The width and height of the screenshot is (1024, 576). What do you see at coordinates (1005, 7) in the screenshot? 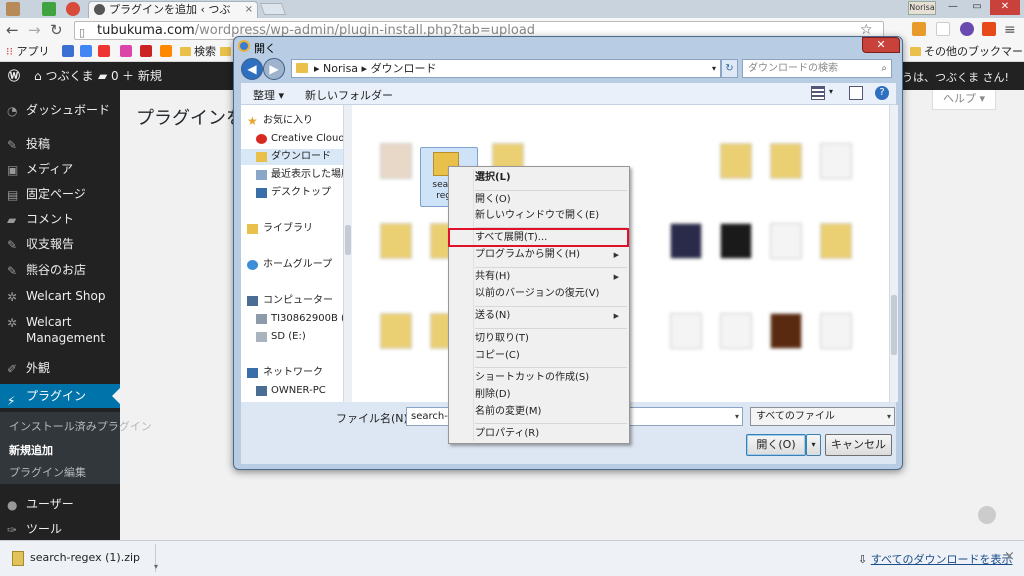
I see `close-window-button: ✕` at bounding box center [1005, 7].